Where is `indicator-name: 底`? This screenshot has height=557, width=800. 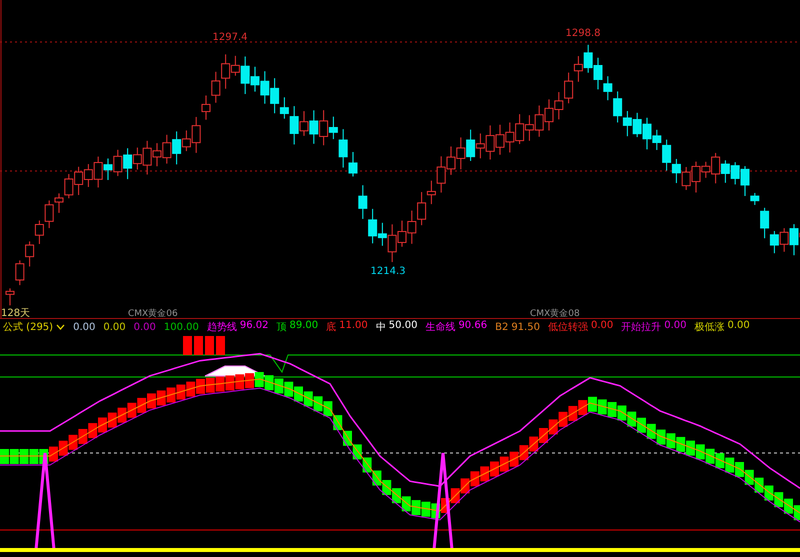 indicator-name: 底 is located at coordinates (331, 327).